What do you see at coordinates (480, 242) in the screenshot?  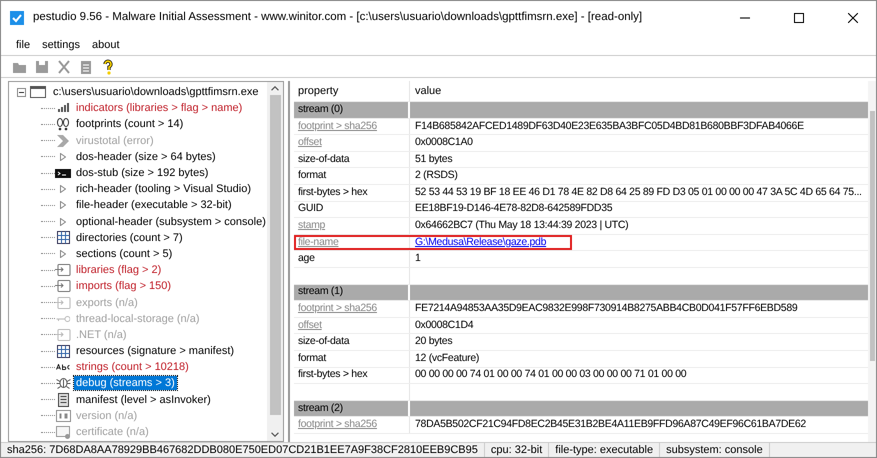 I see `value-link: G:\Medusa\Release\gaze.pdb` at bounding box center [480, 242].